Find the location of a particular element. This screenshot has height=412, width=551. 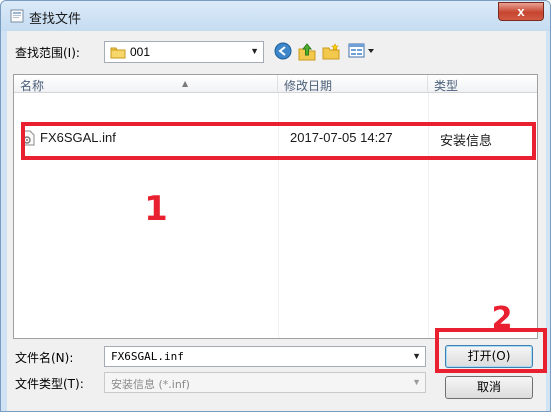

look-in-label: 查找范围(I): is located at coordinates (47, 53).